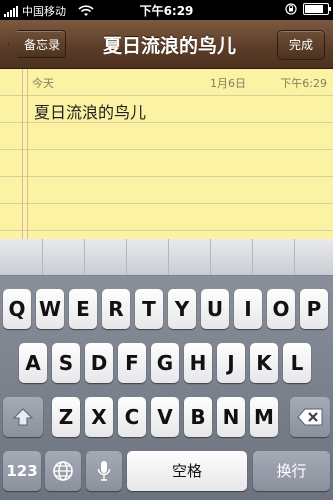  Describe the element at coordinates (90, 111) in the screenshot. I see `note-body-text: 夏日流浪的鸟儿` at that location.